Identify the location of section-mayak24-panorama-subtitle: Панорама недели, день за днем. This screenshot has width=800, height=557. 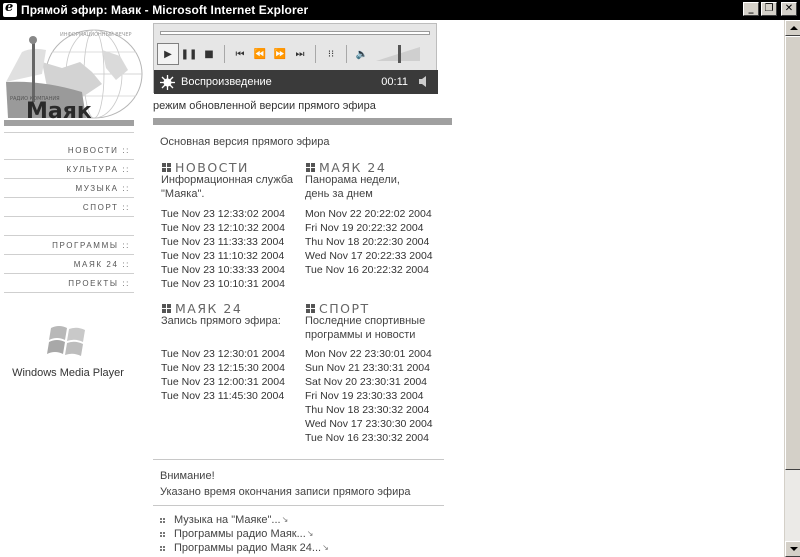
(352, 187).